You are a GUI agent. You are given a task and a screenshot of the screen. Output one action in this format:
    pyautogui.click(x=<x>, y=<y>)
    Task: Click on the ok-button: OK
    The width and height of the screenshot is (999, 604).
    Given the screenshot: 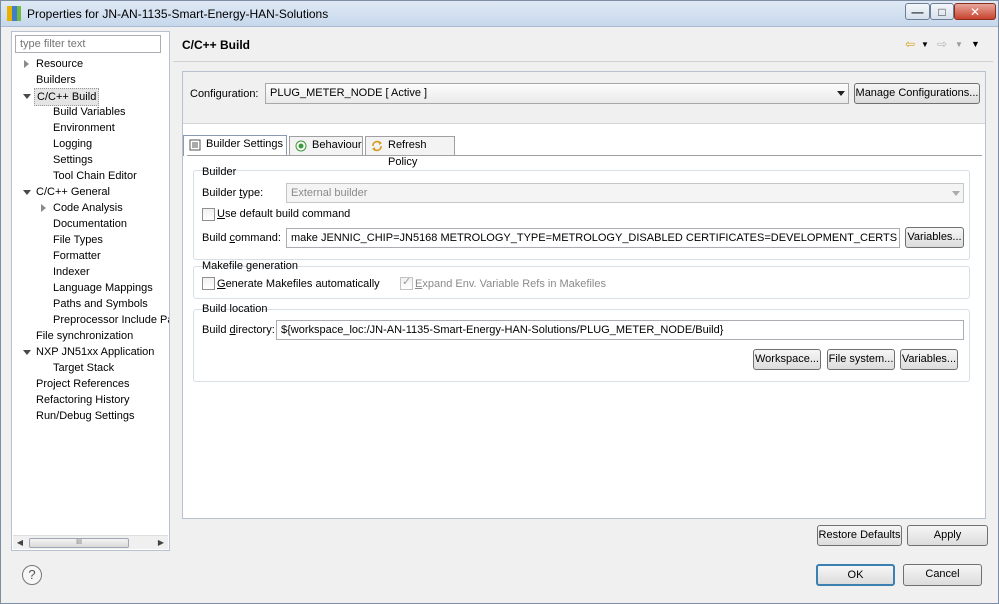 What is the action you would take?
    pyautogui.click(x=855, y=575)
    